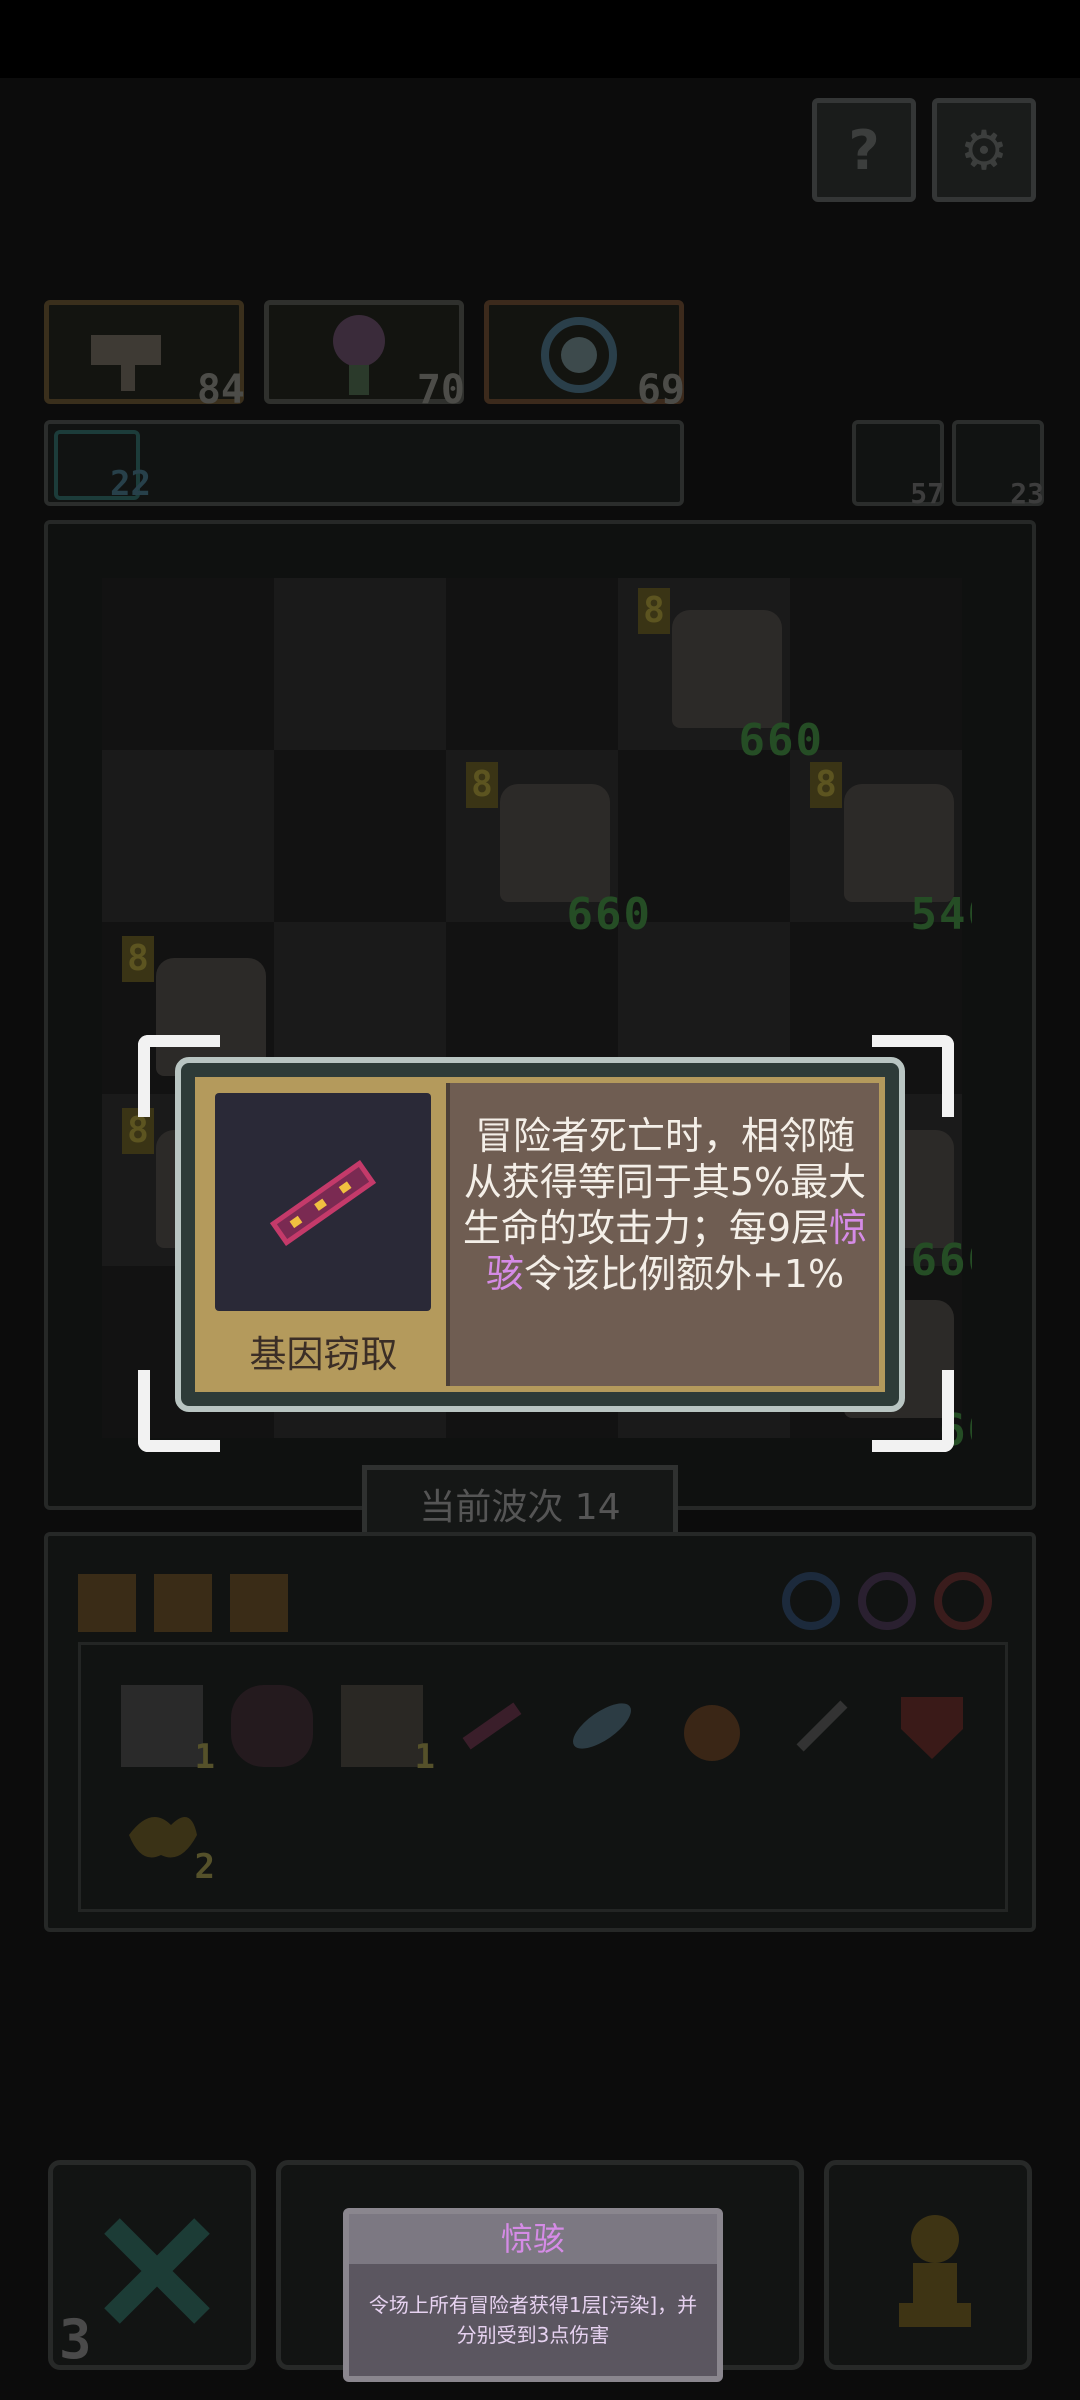  Describe the element at coordinates (168, 1731) in the screenshot. I see `scroll-item: 1` at that location.